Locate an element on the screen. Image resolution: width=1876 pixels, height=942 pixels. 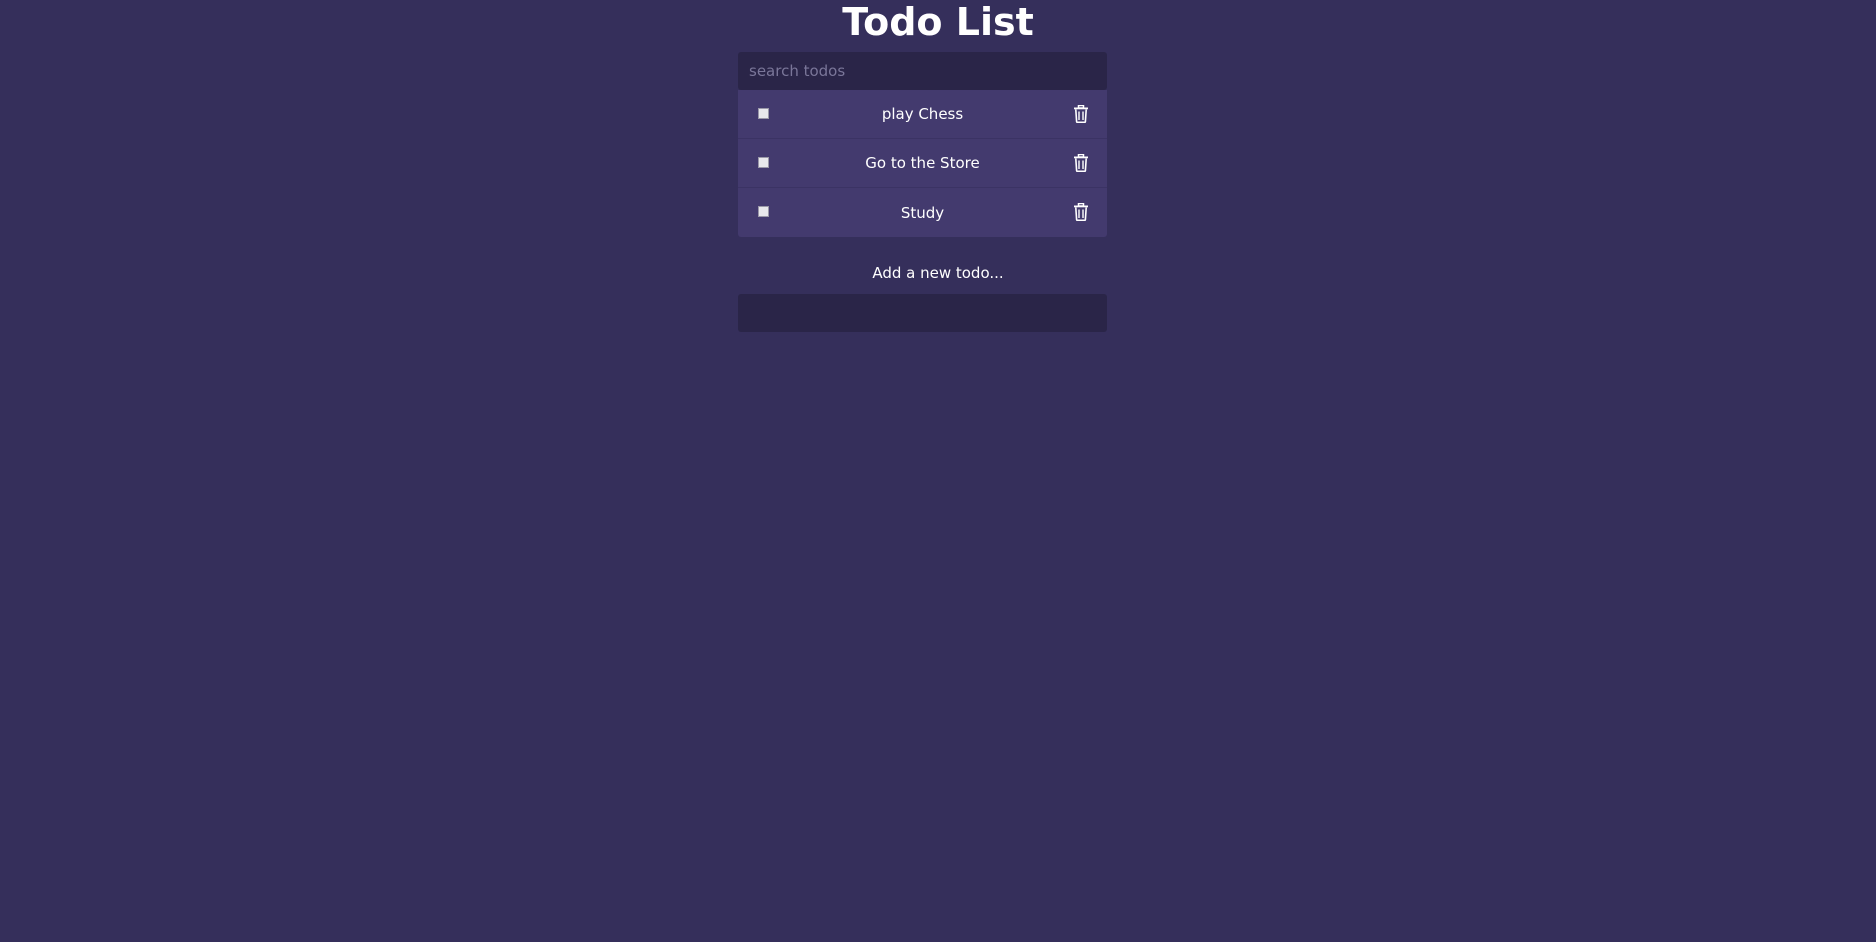
page-title: Todo List is located at coordinates (938, 22).